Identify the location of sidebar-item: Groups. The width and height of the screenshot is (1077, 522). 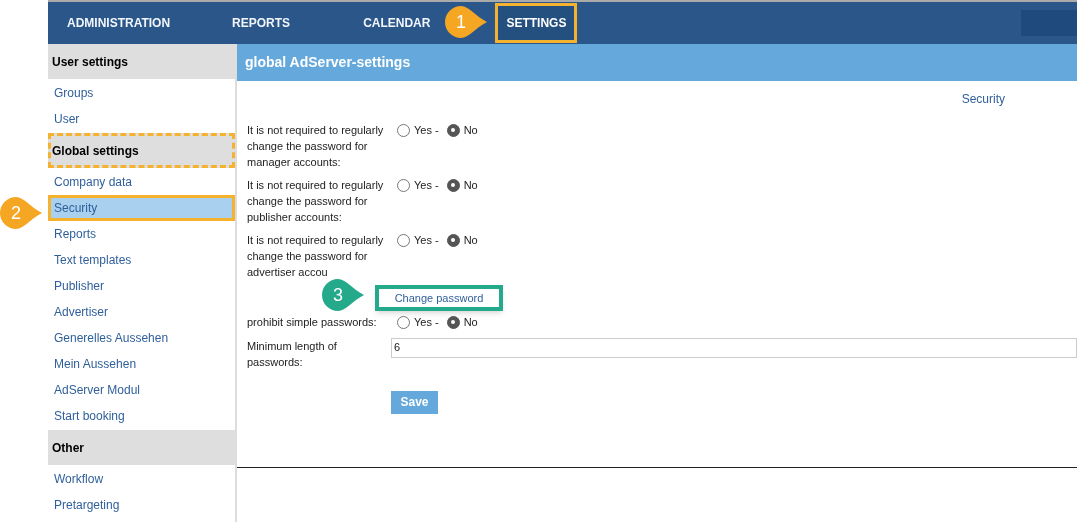
(141, 93).